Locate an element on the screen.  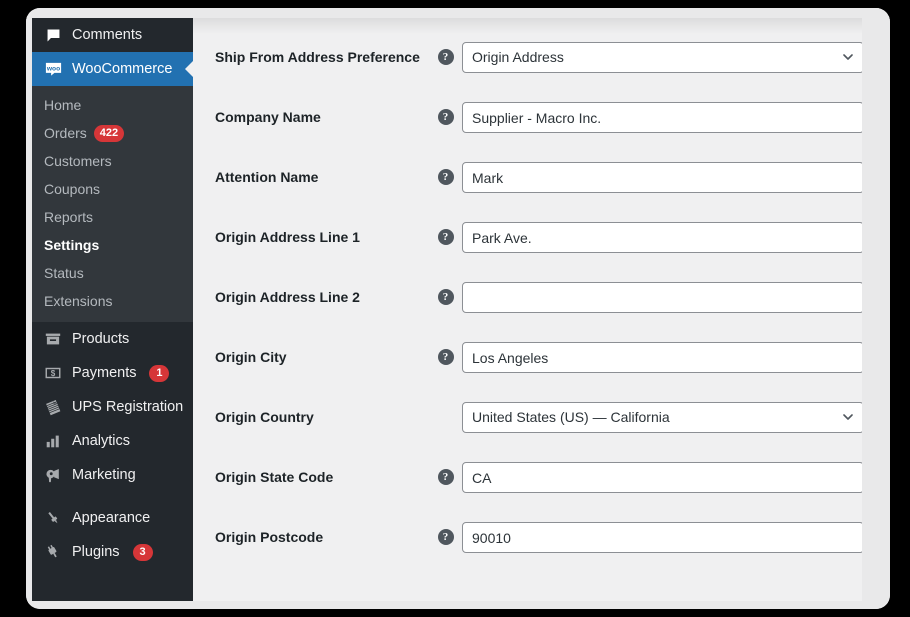
select-origin-country: United States (US) — California is located at coordinates (662, 417).